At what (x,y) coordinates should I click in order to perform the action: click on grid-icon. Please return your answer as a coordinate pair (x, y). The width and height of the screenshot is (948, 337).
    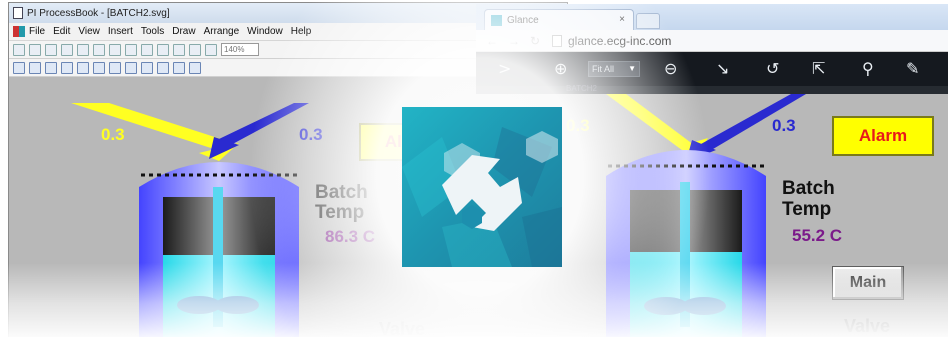
    Looking at the image, I should click on (211, 49).